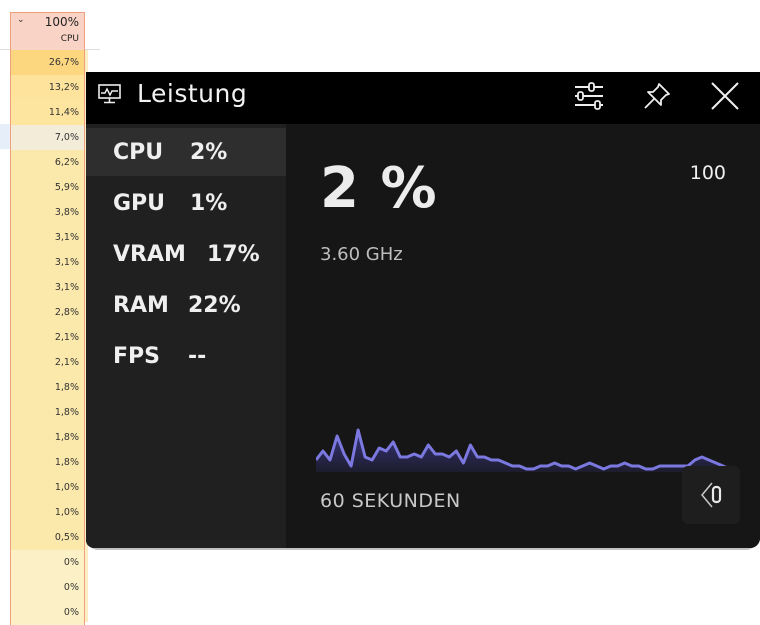  I want to click on metric-gpu: GPU 1%, so click(186, 203).